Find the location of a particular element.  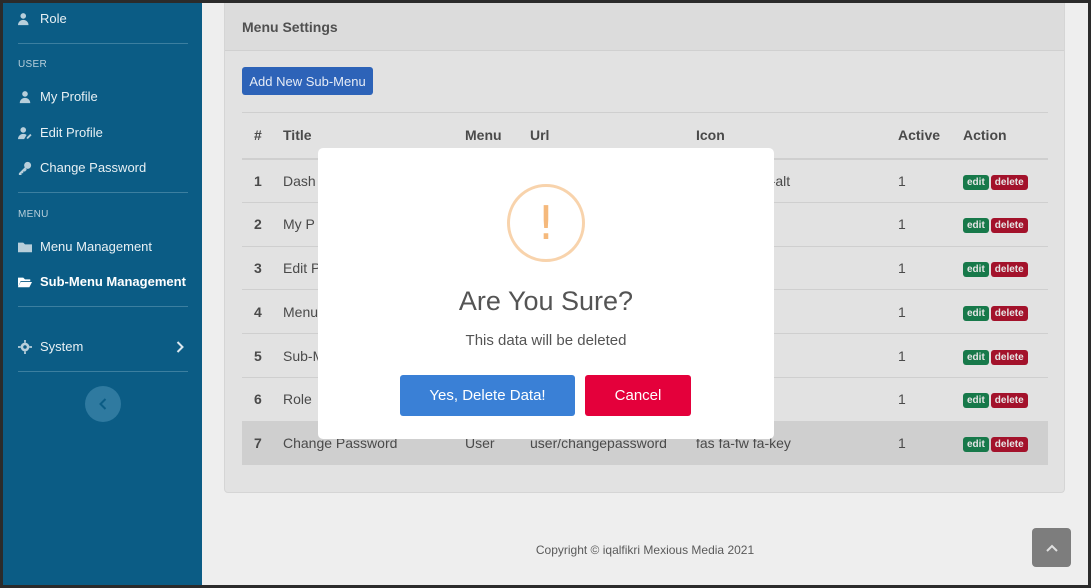

chevron-up-icon is located at coordinates (1051, 548).